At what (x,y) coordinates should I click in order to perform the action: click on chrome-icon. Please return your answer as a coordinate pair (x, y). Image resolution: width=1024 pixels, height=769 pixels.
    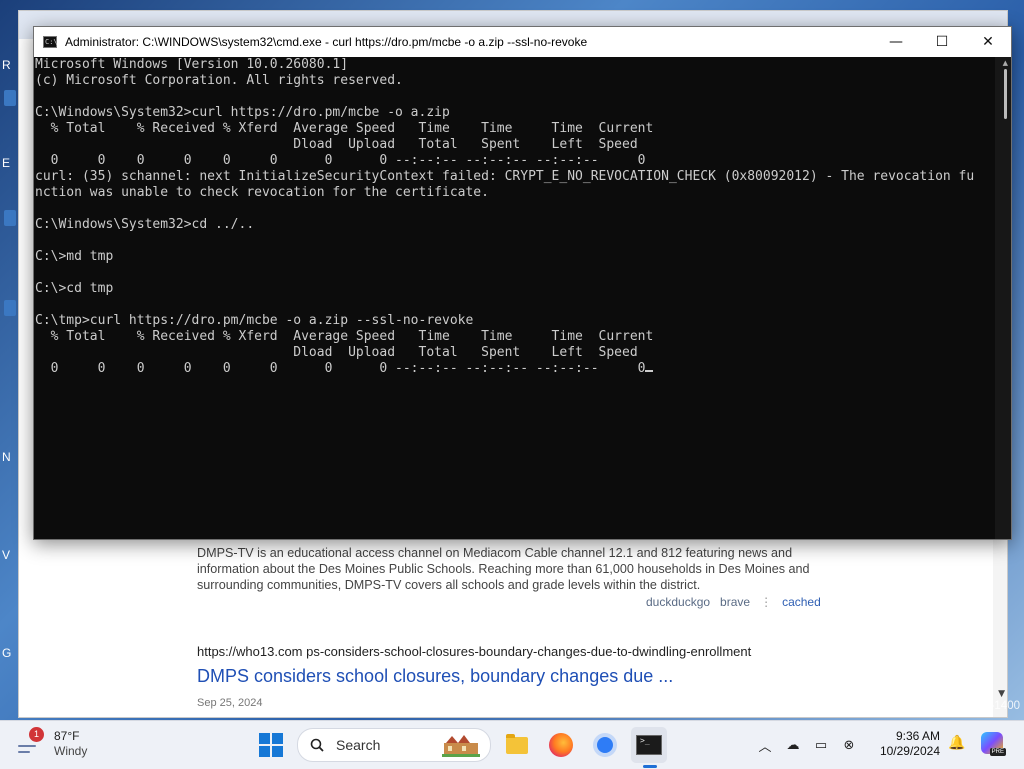
    Looking at the image, I should click on (605, 745).